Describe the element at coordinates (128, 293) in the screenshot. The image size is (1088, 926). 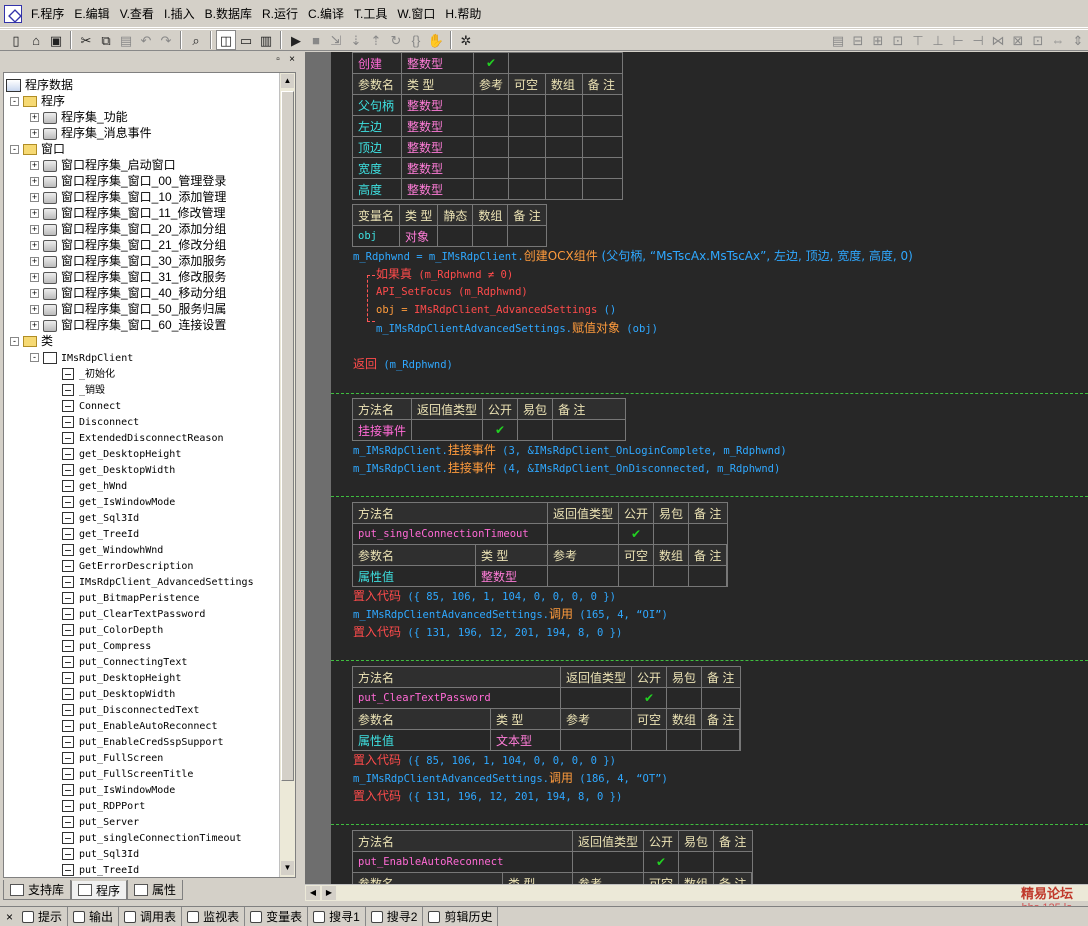
I see `tree-item-window: + 窗口程序集_窗口_40_移动分组` at that location.